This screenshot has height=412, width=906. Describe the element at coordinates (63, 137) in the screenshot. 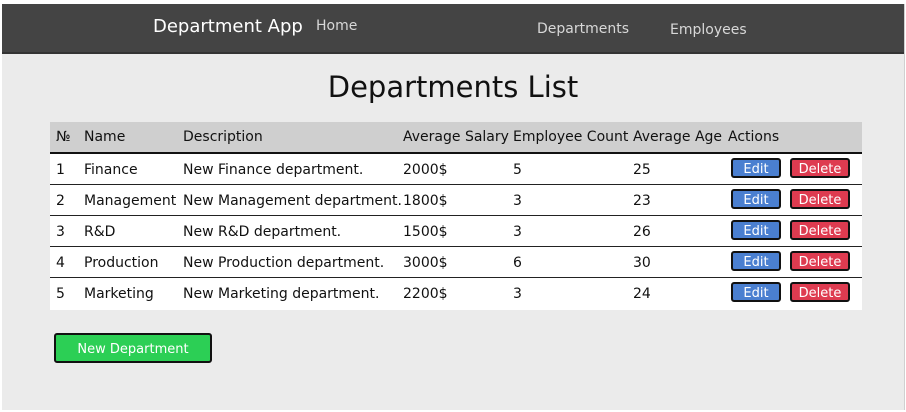

I see `header-num: №` at that location.